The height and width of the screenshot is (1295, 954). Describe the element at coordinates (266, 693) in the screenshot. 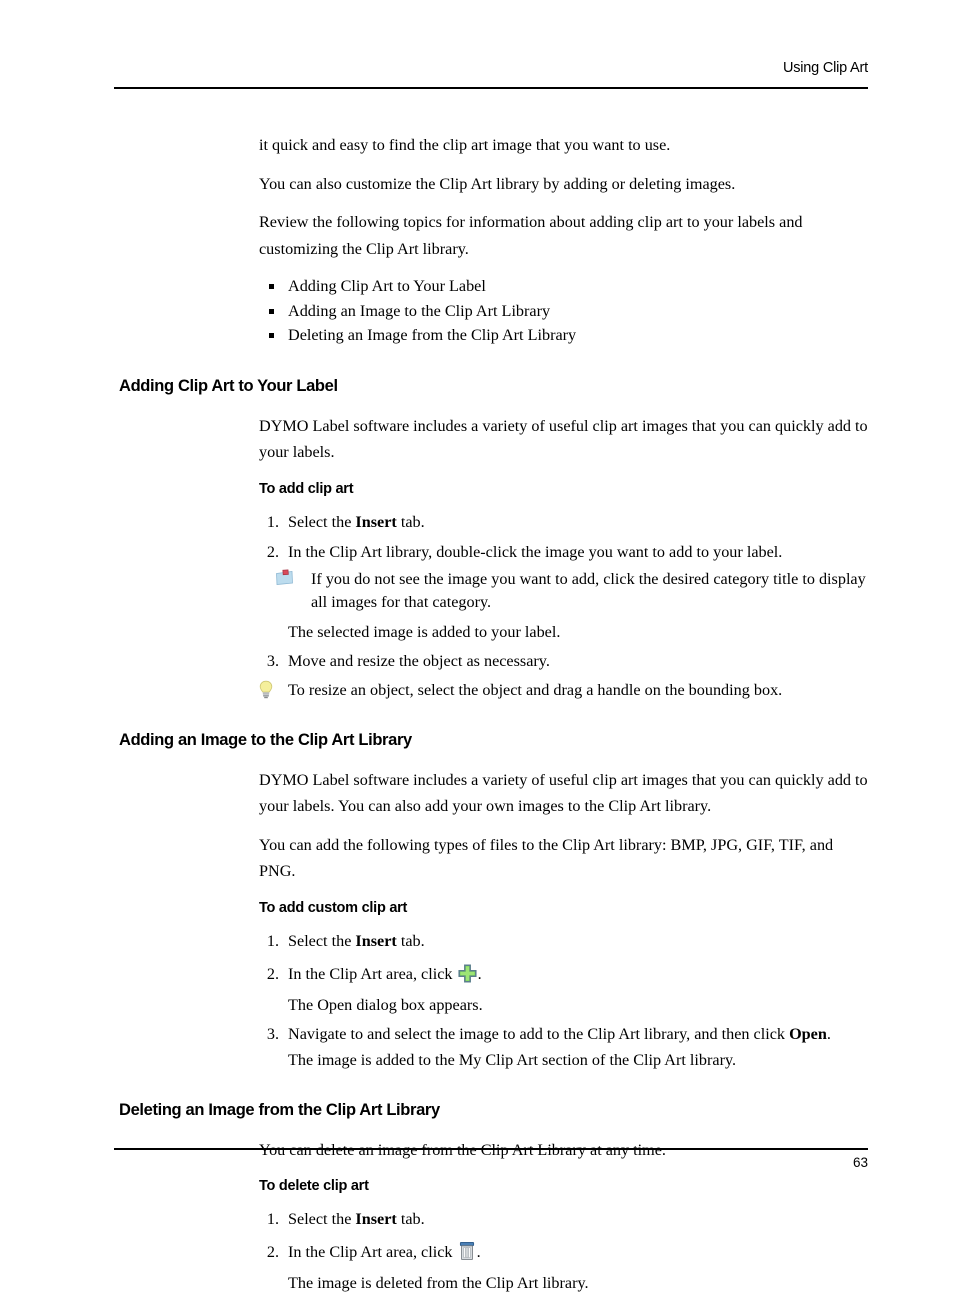

I see `lightbulb-icon` at that location.